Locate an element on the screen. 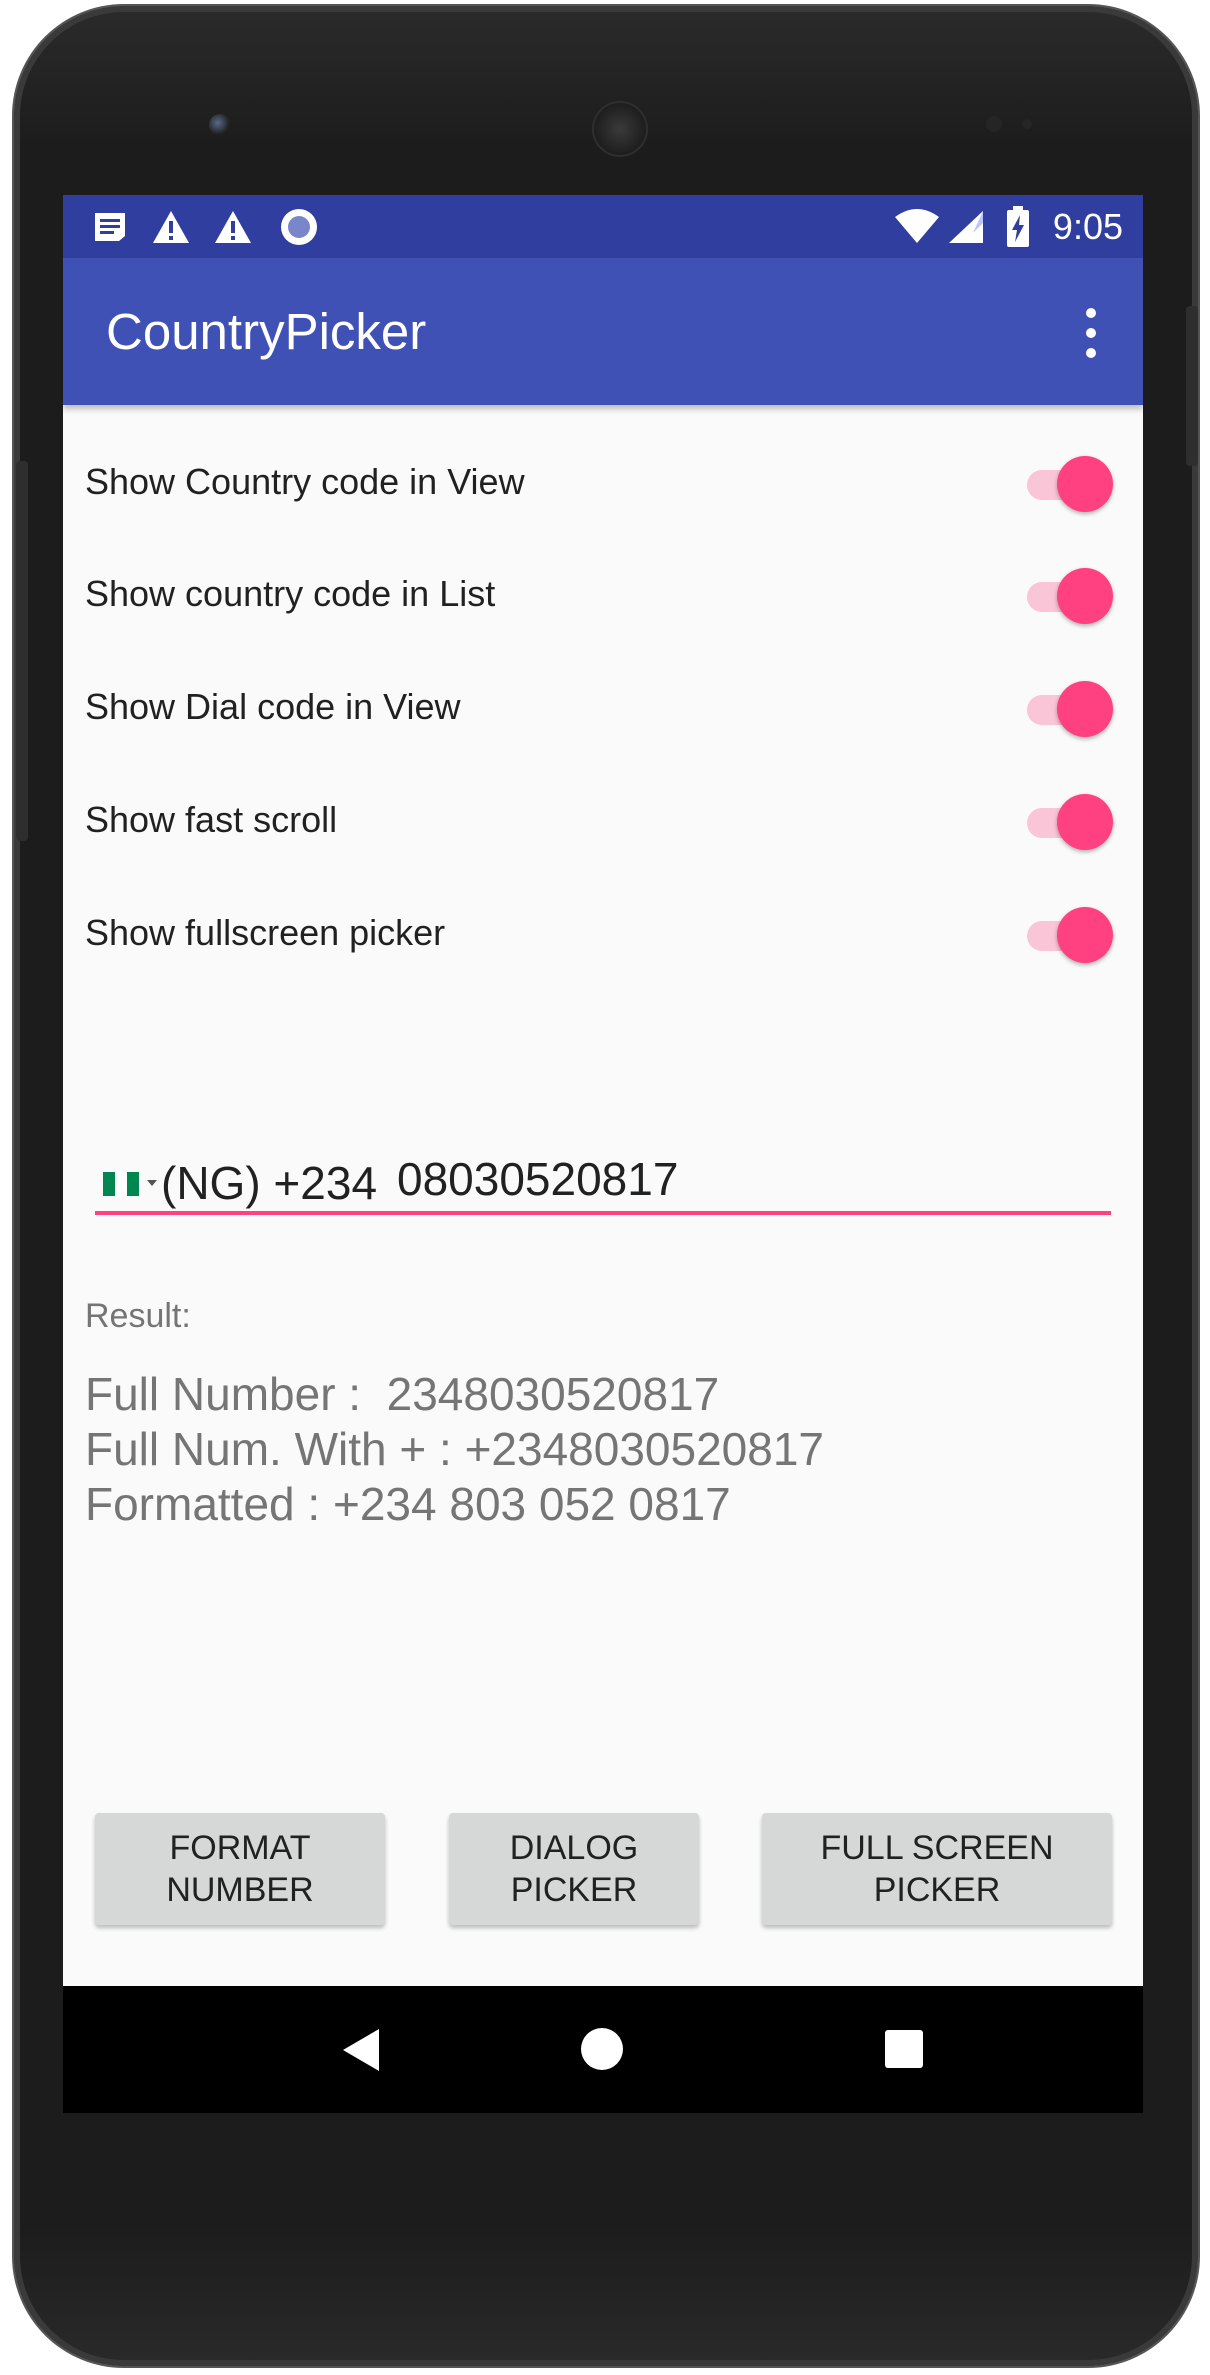 The height and width of the screenshot is (2375, 1210). button-label-line: FULL SCREEN is located at coordinates (937, 1848).